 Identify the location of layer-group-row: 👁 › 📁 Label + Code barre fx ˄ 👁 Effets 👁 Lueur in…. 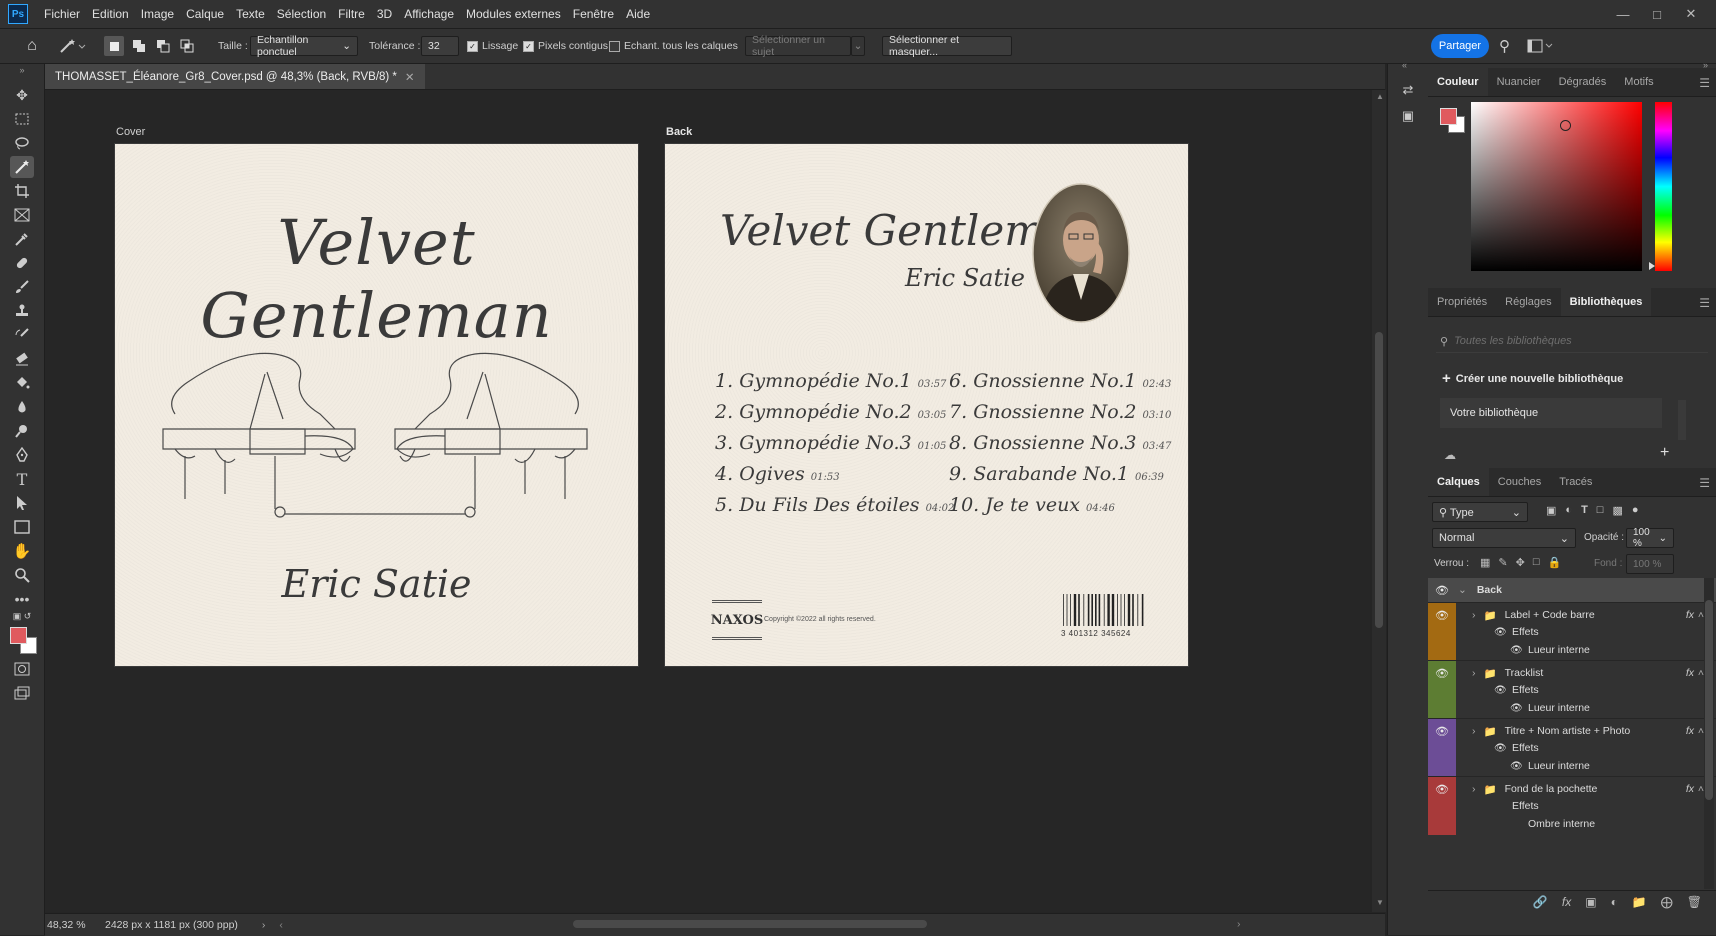
(1572, 631).